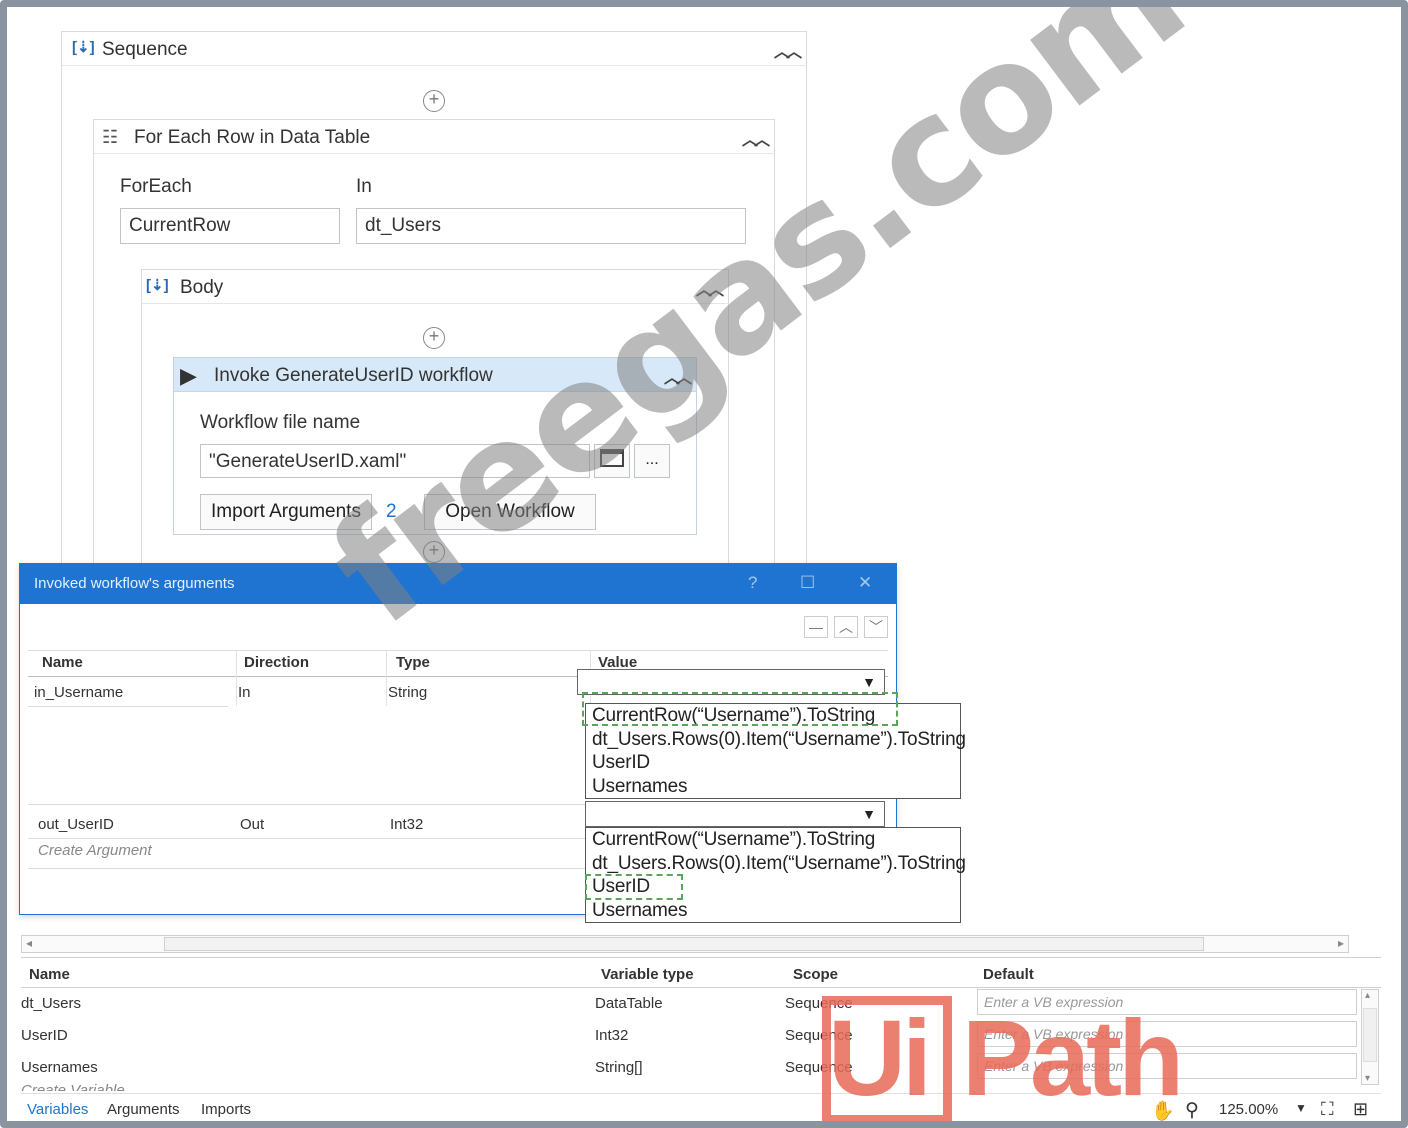 The image size is (1408, 1128). Describe the element at coordinates (95, 850) in the screenshot. I see `create-argument-link: Create Argument` at that location.